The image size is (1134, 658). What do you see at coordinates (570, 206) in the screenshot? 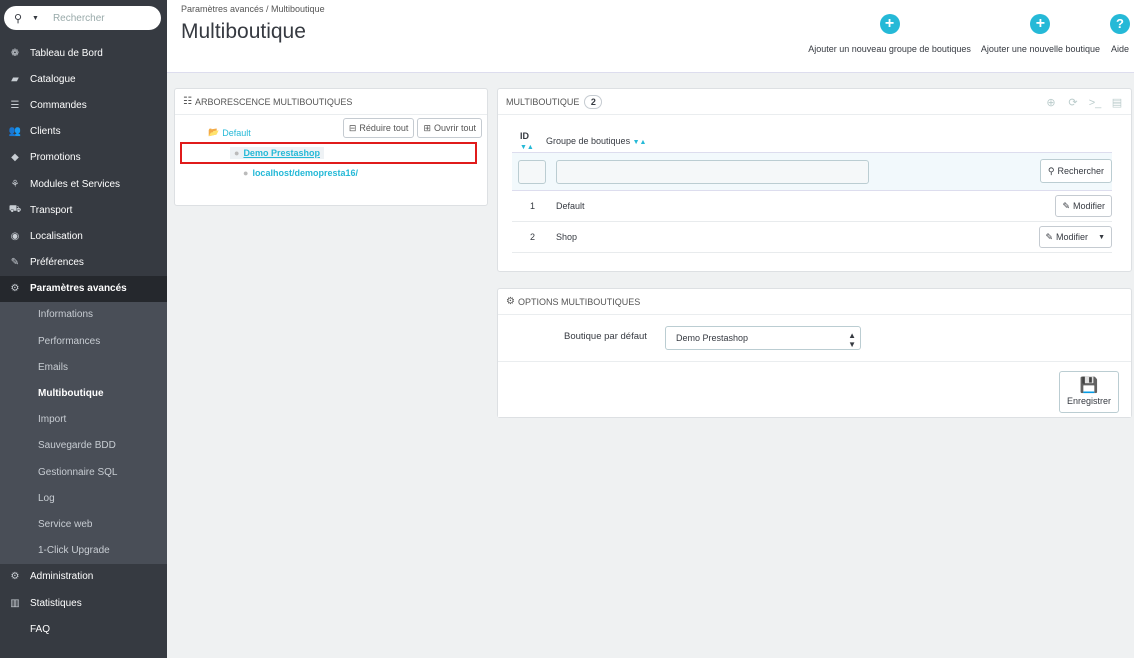
I see `row-name: Default` at bounding box center [570, 206].